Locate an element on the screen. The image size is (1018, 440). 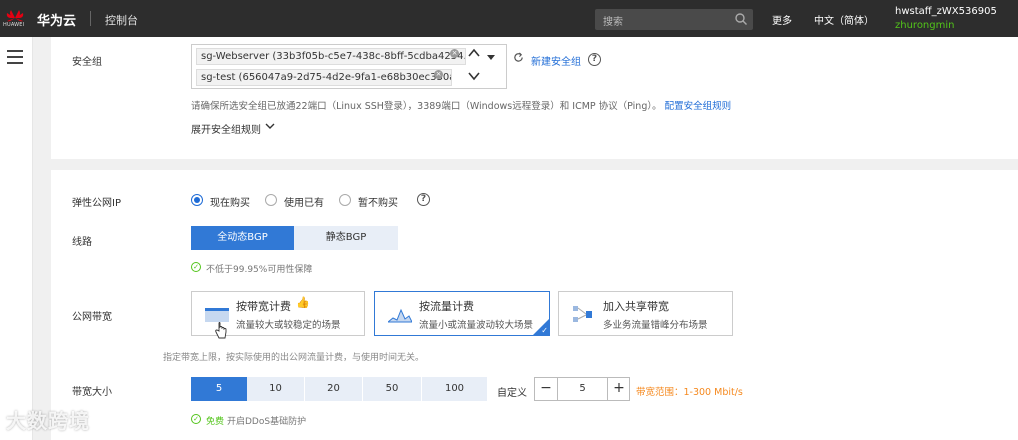
shared-bandwidth-icon is located at coordinates (582, 314).